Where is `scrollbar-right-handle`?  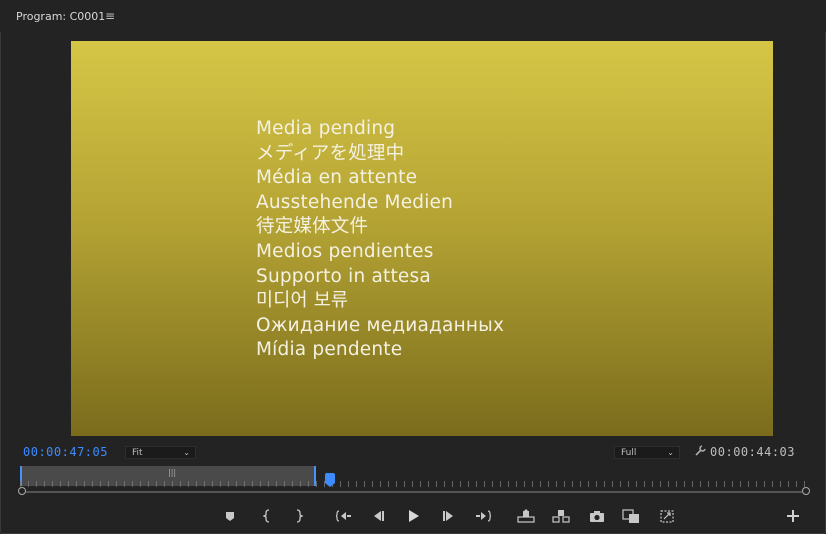 scrollbar-right-handle is located at coordinates (806, 491).